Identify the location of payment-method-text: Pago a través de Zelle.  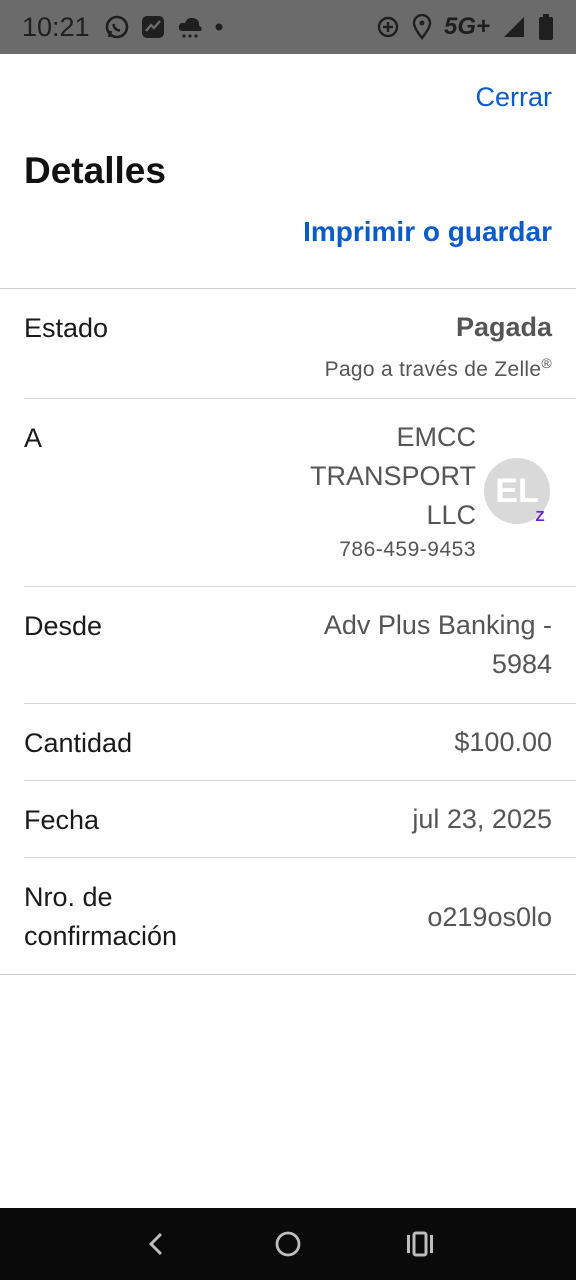
(433, 369).